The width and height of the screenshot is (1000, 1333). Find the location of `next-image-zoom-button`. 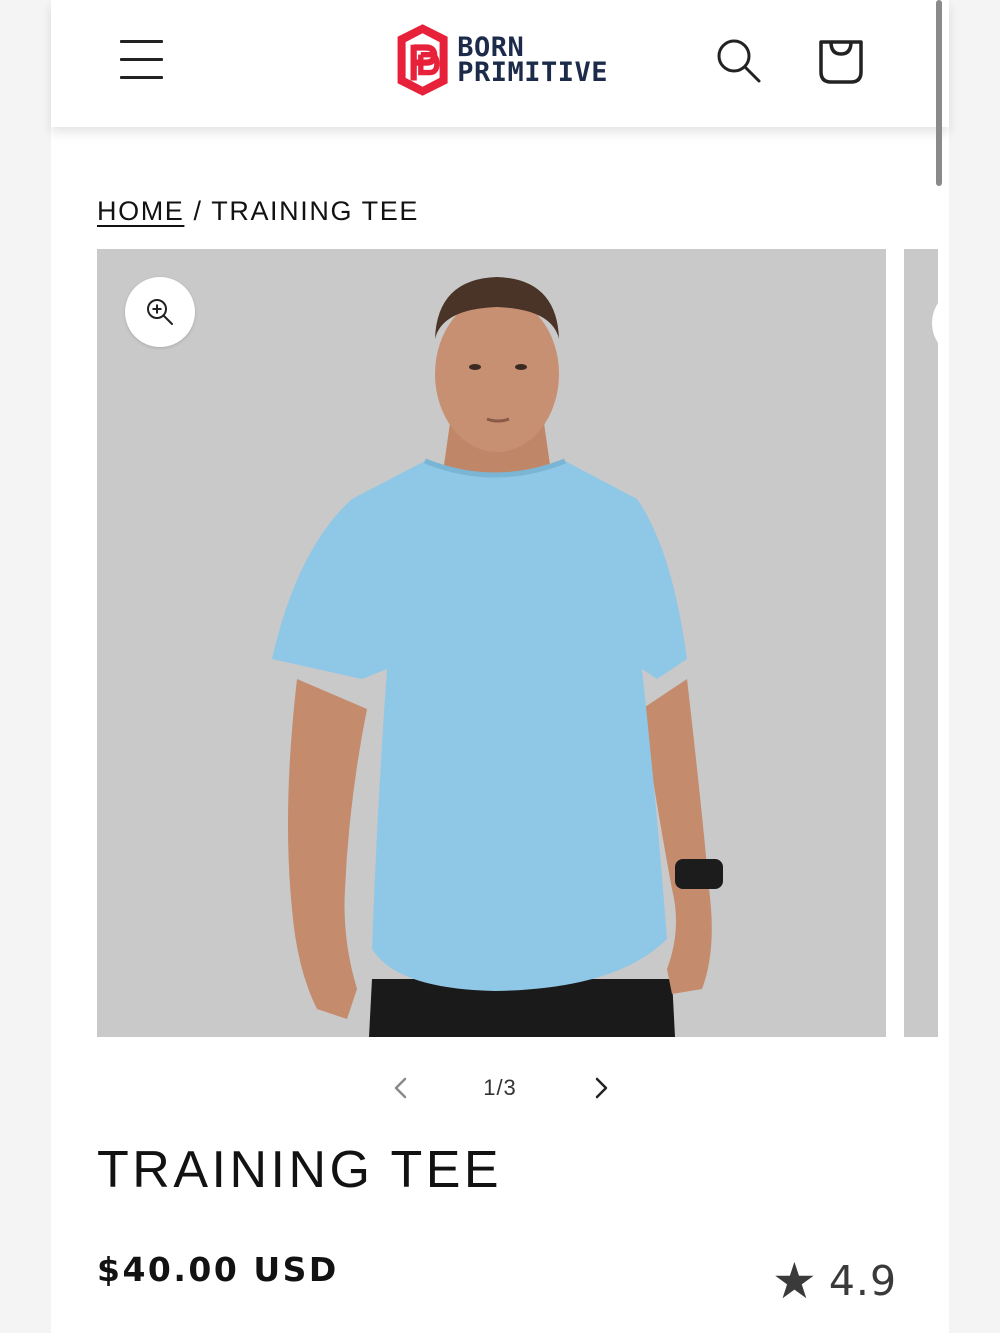

next-image-zoom-button is located at coordinates (935, 323).